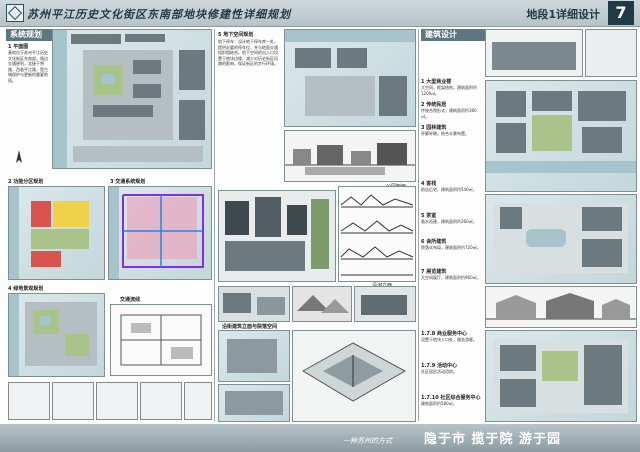 This screenshot has height=452, width=640. Describe the element at coordinates (453, 35) in the screenshot. I see `architecture-design-heading: 建筑设计` at that location.